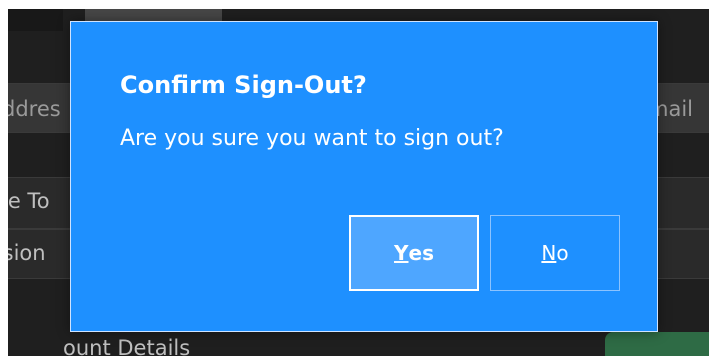 Image resolution: width=709 pixels, height=356 pixels. I want to click on green-action-button, so click(657, 344).